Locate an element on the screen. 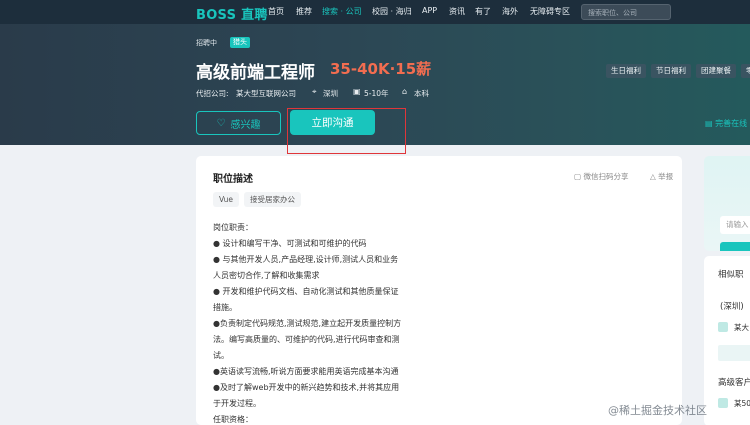 Image resolution: width=750 pixels, height=425 pixels. similar-job-company: 某50 is located at coordinates (742, 403).